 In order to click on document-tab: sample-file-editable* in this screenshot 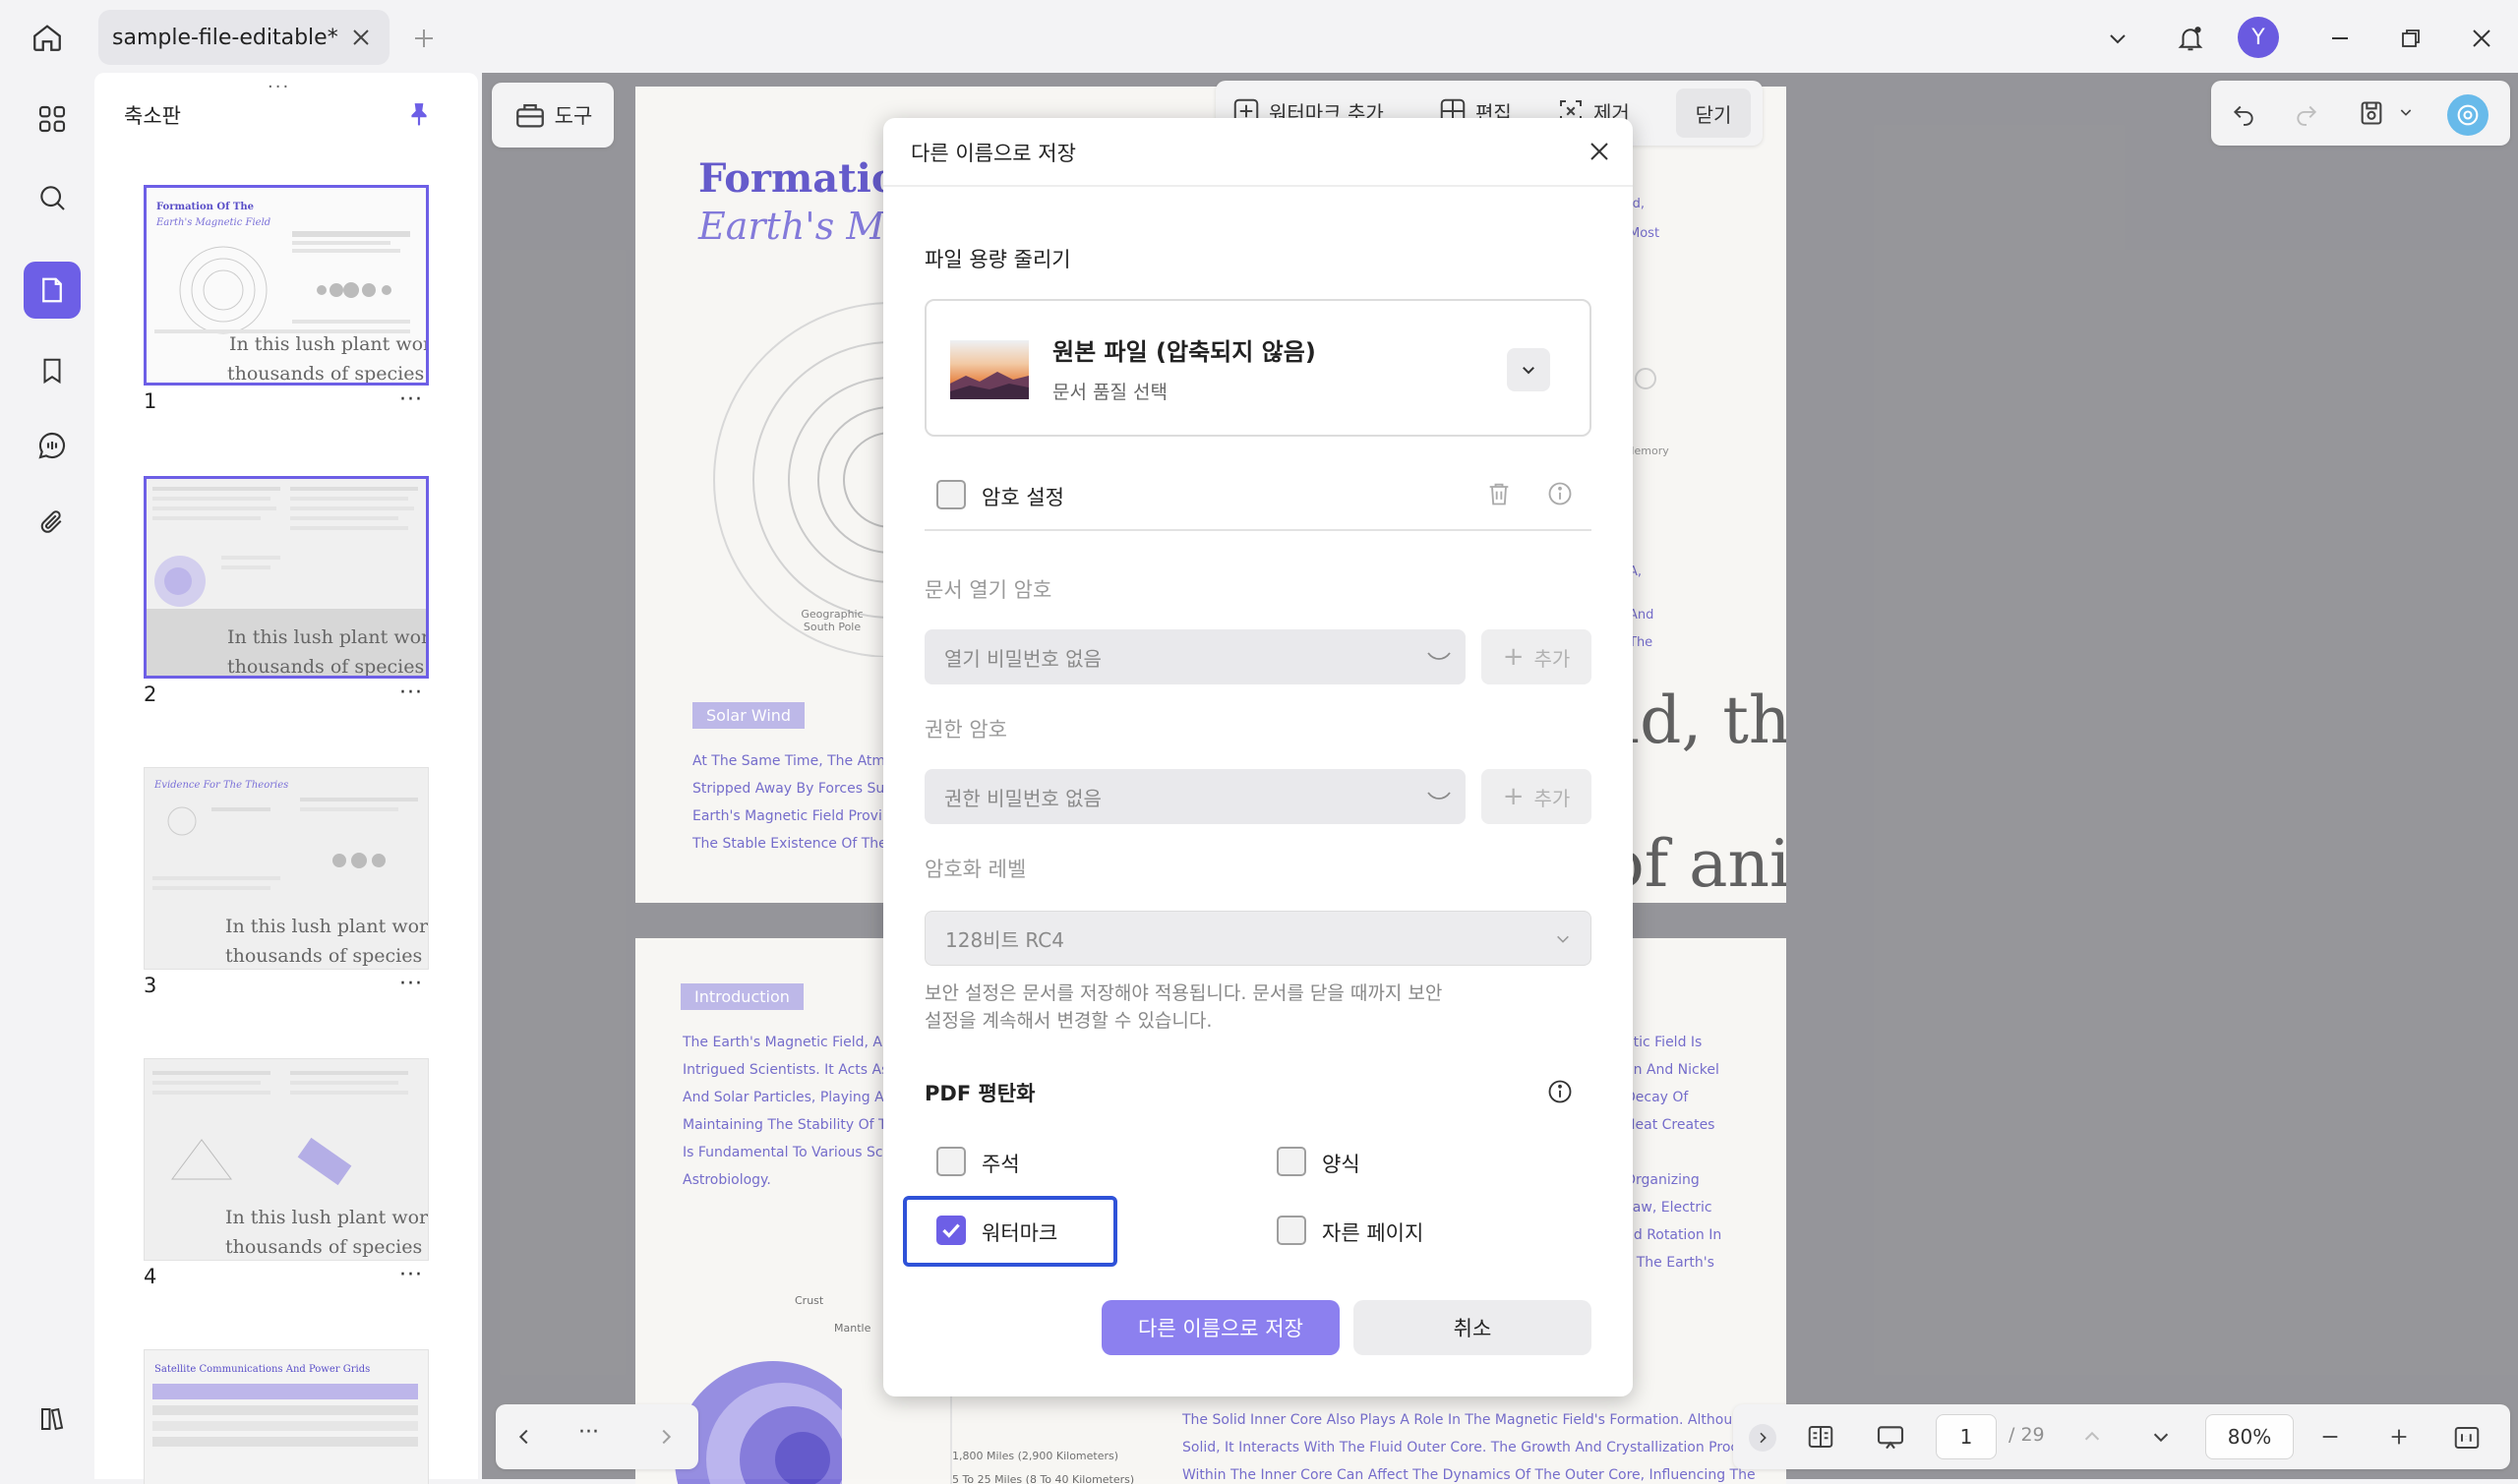, I will do `click(244, 37)`.